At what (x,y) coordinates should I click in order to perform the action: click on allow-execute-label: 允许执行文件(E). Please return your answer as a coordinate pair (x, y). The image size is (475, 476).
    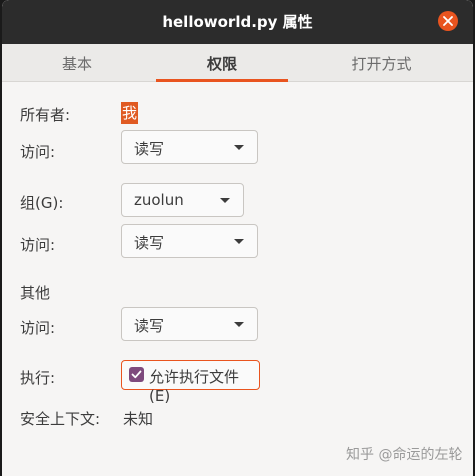
    Looking at the image, I should click on (194, 386).